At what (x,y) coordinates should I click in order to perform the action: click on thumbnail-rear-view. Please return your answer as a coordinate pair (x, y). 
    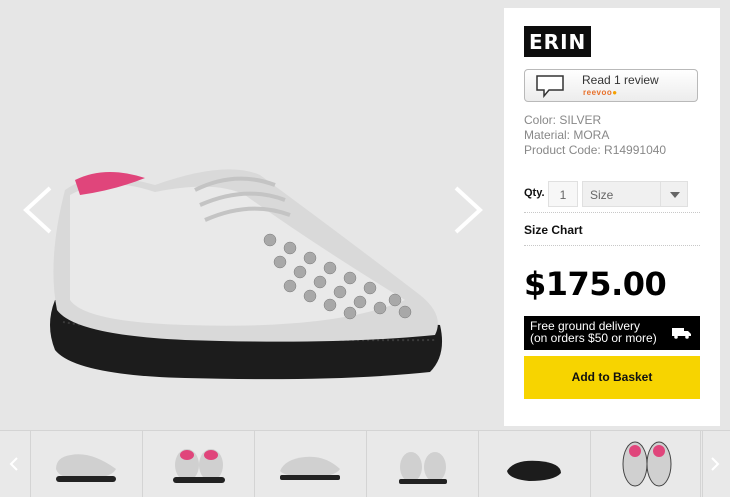
    Looking at the image, I should click on (199, 464).